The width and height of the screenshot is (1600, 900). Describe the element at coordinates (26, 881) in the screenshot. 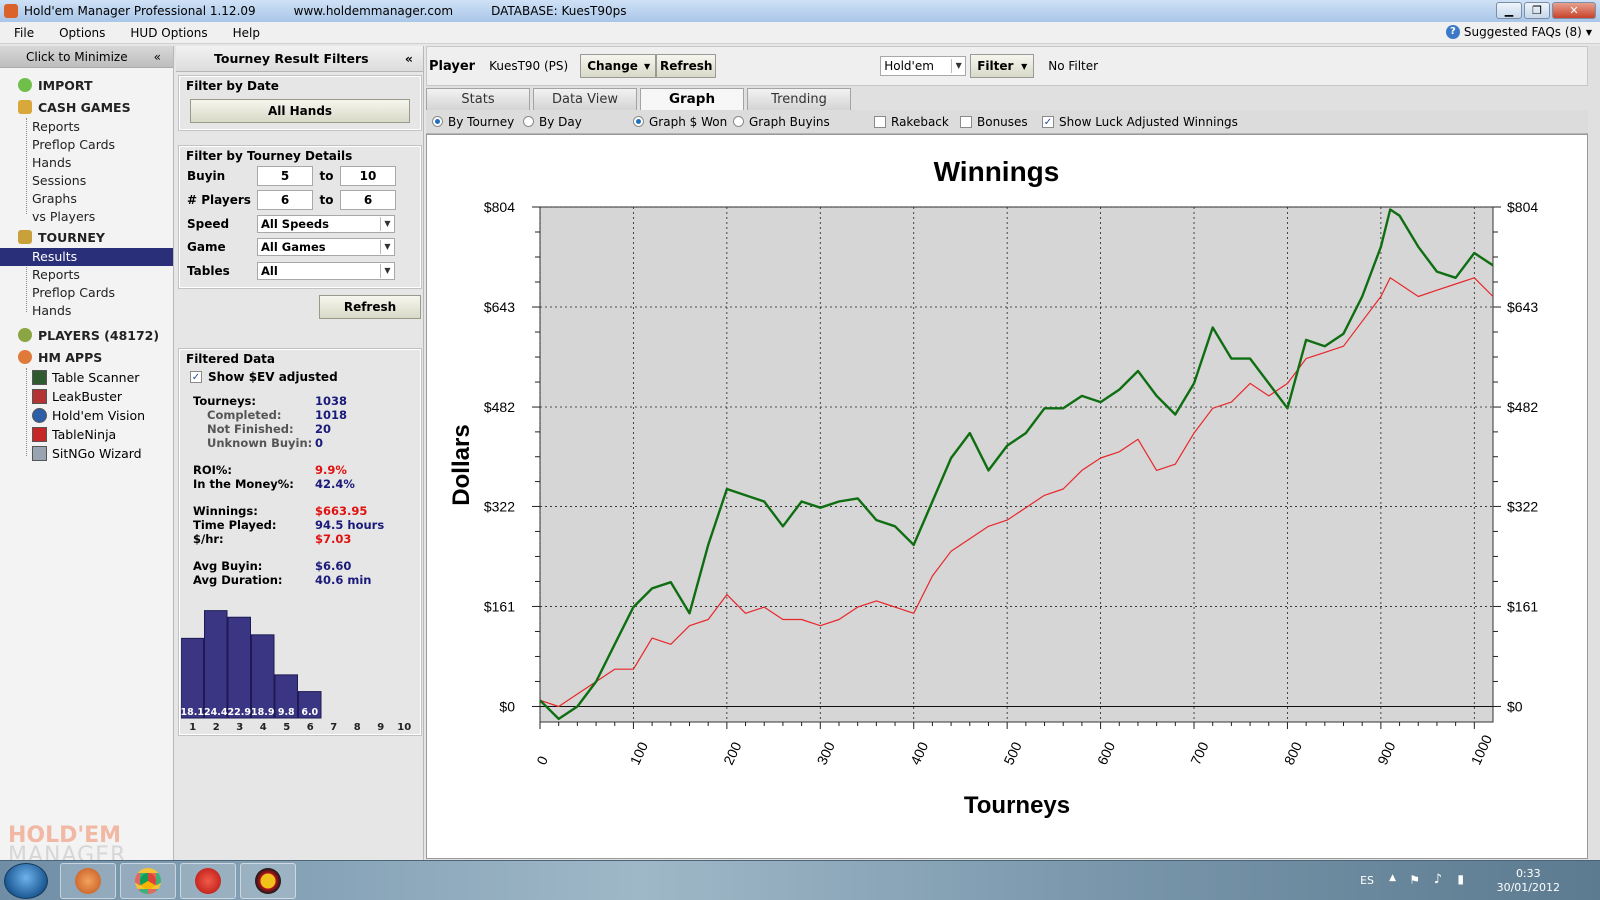

I see `start-button` at that location.